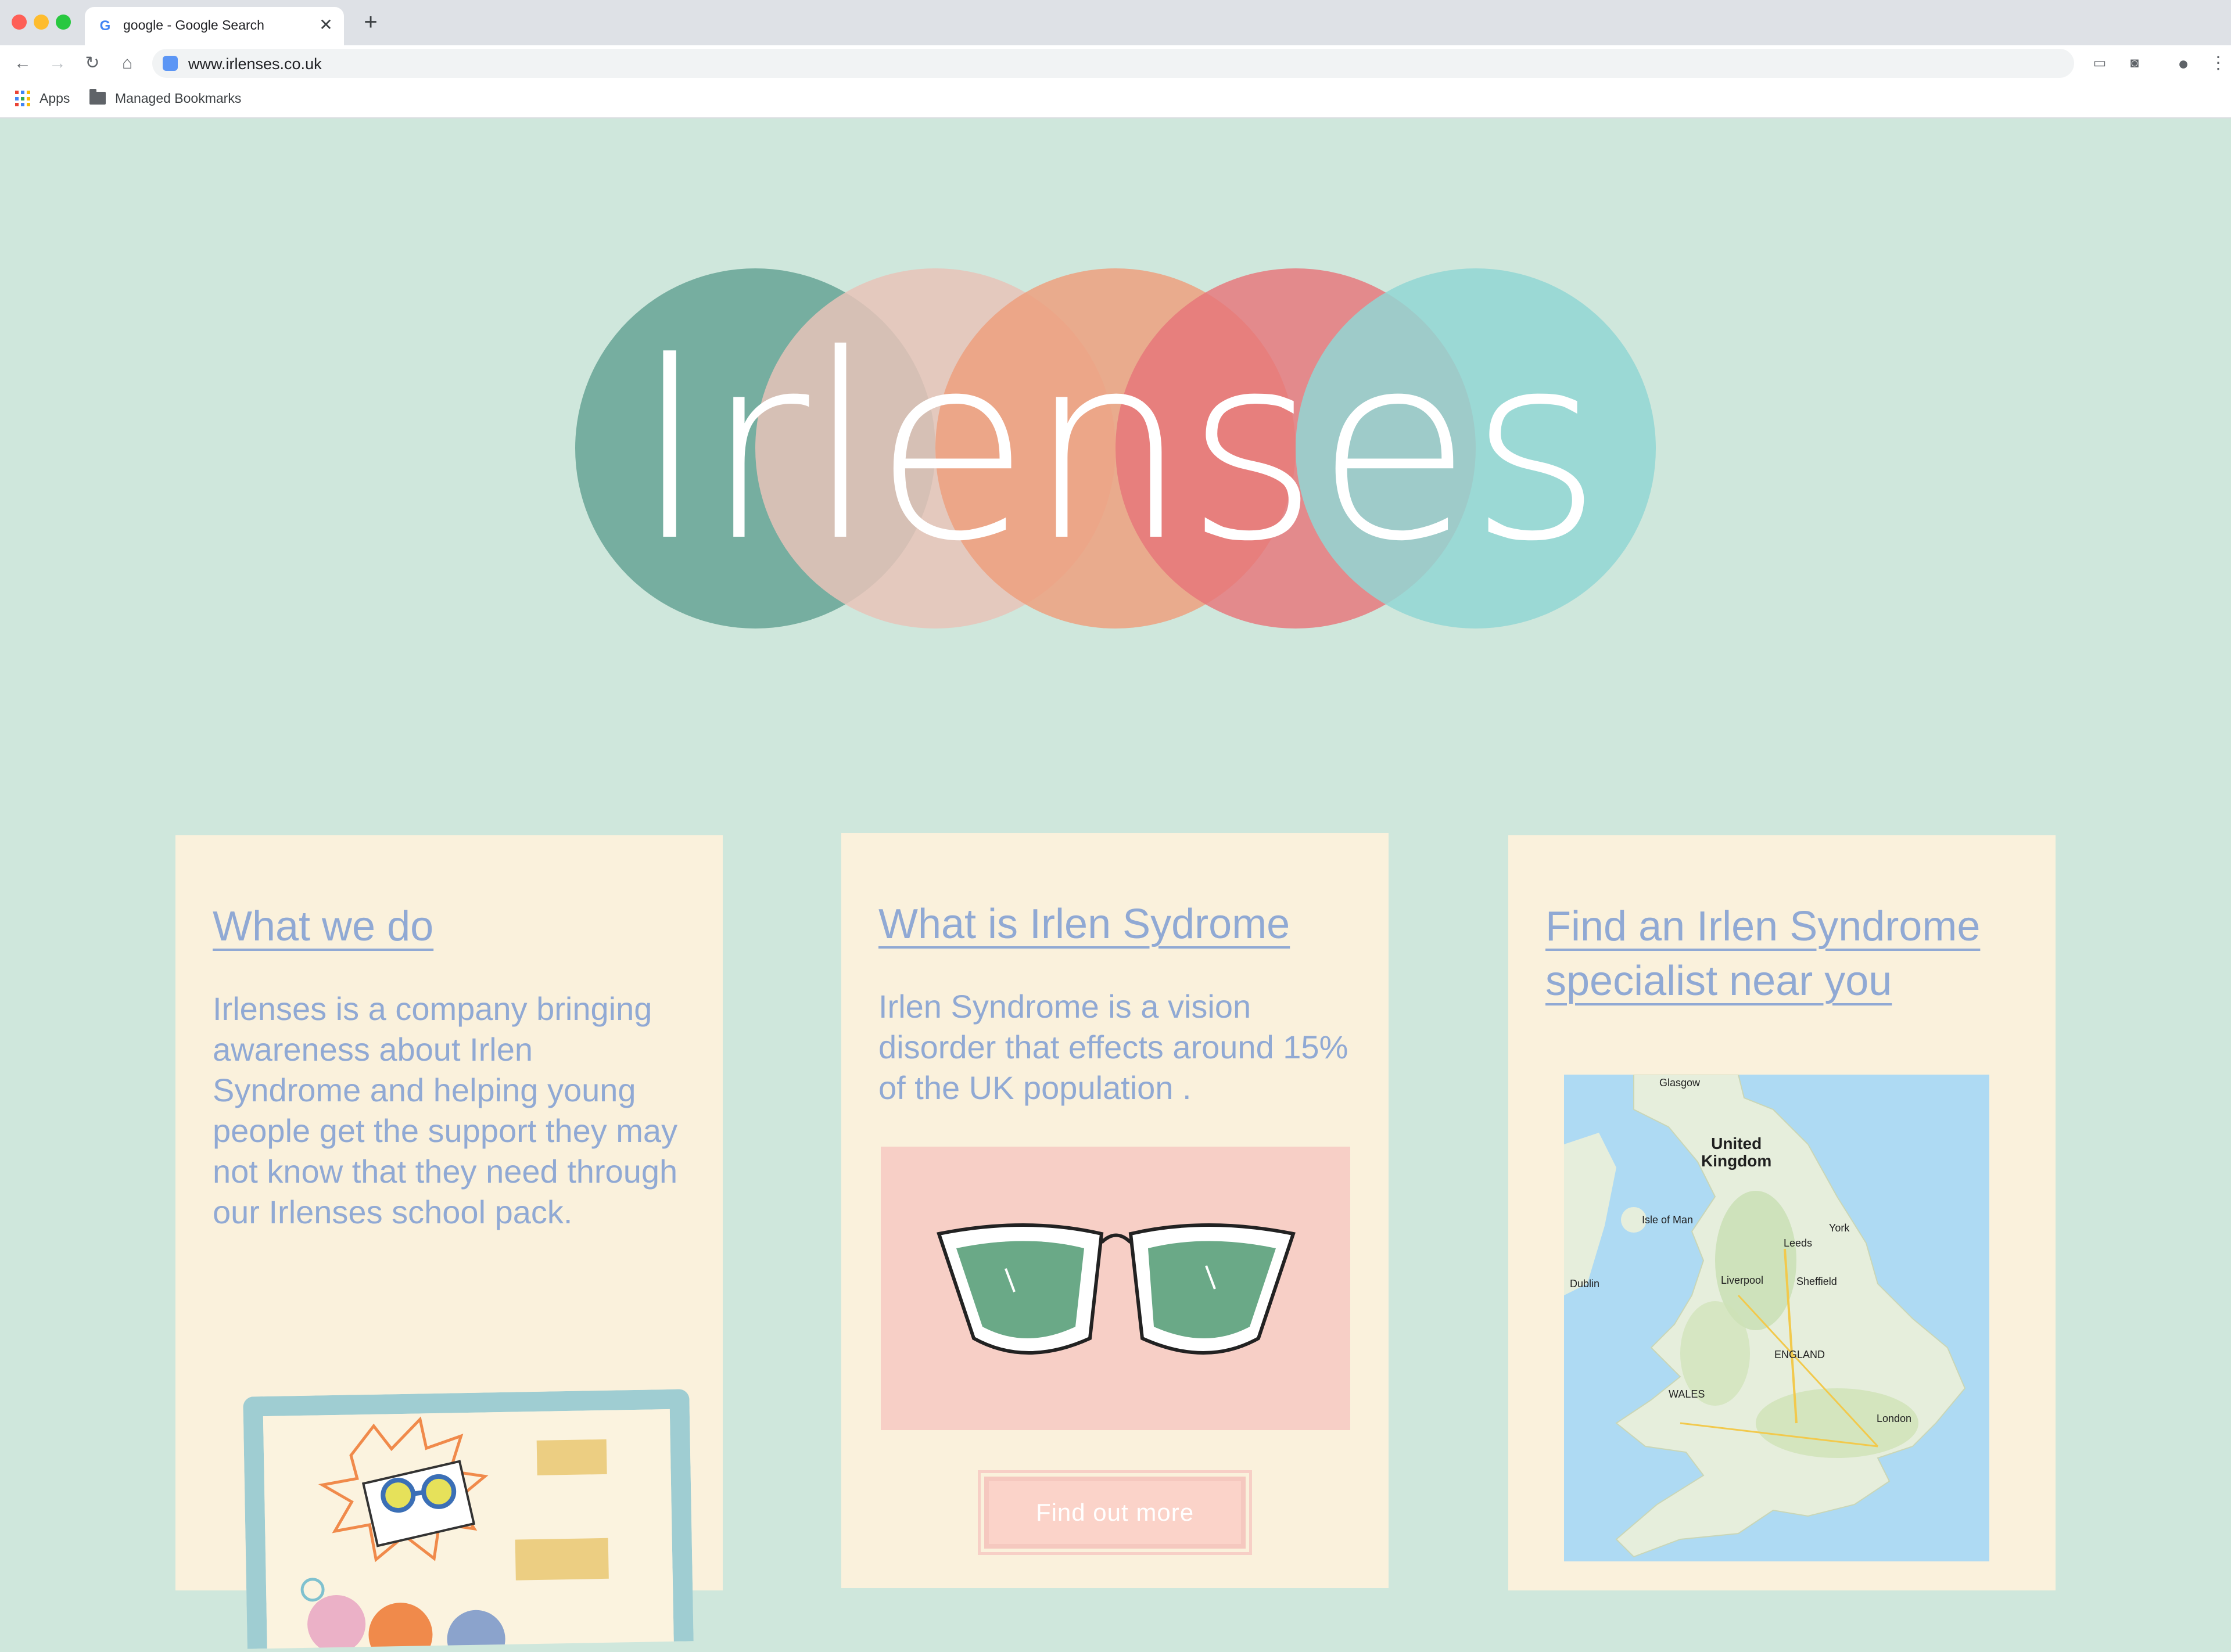  What do you see at coordinates (1799, 1354) in the screenshot?
I see `map-label-england: ENGLAND` at bounding box center [1799, 1354].